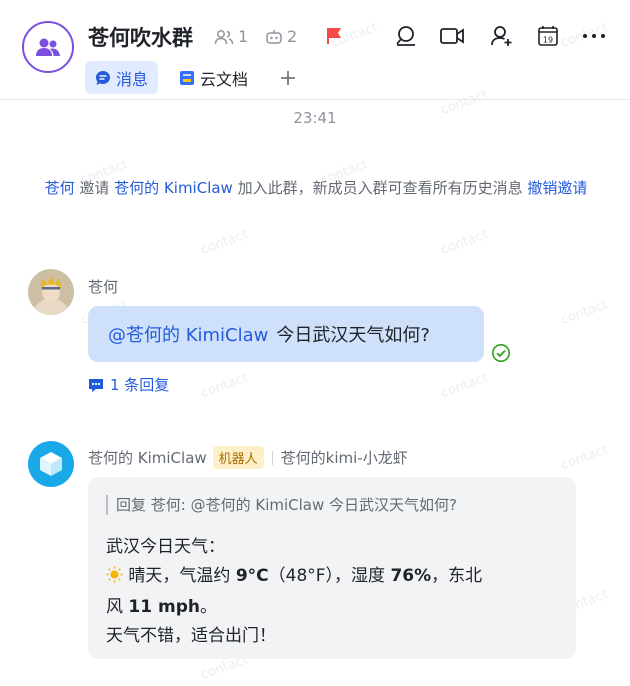 The width and height of the screenshot is (630, 686). Describe the element at coordinates (114, 578) in the screenshot. I see `sun-icon` at that location.